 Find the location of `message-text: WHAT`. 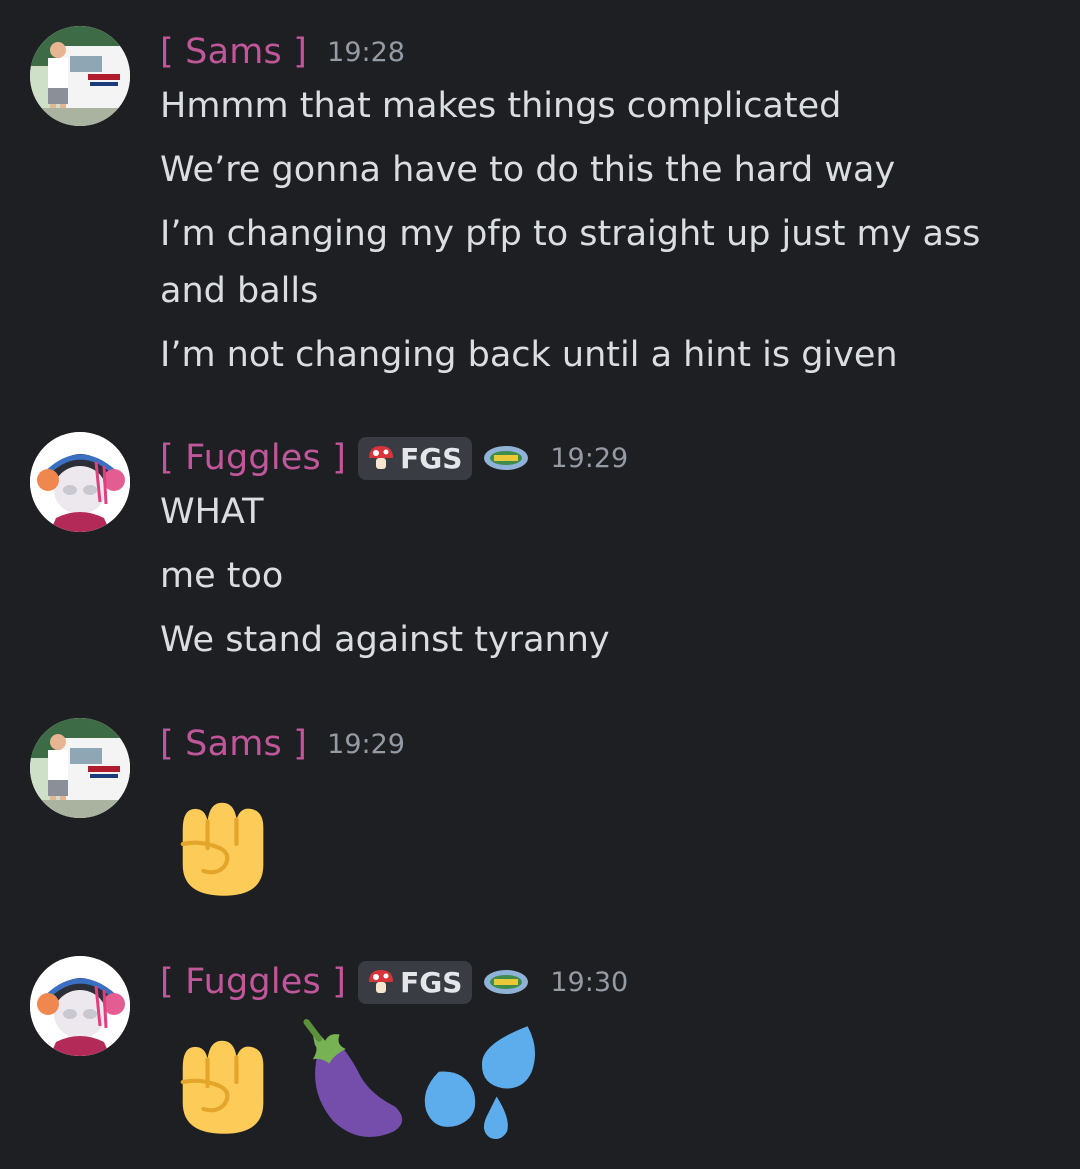

message-text: WHAT is located at coordinates (212, 512).